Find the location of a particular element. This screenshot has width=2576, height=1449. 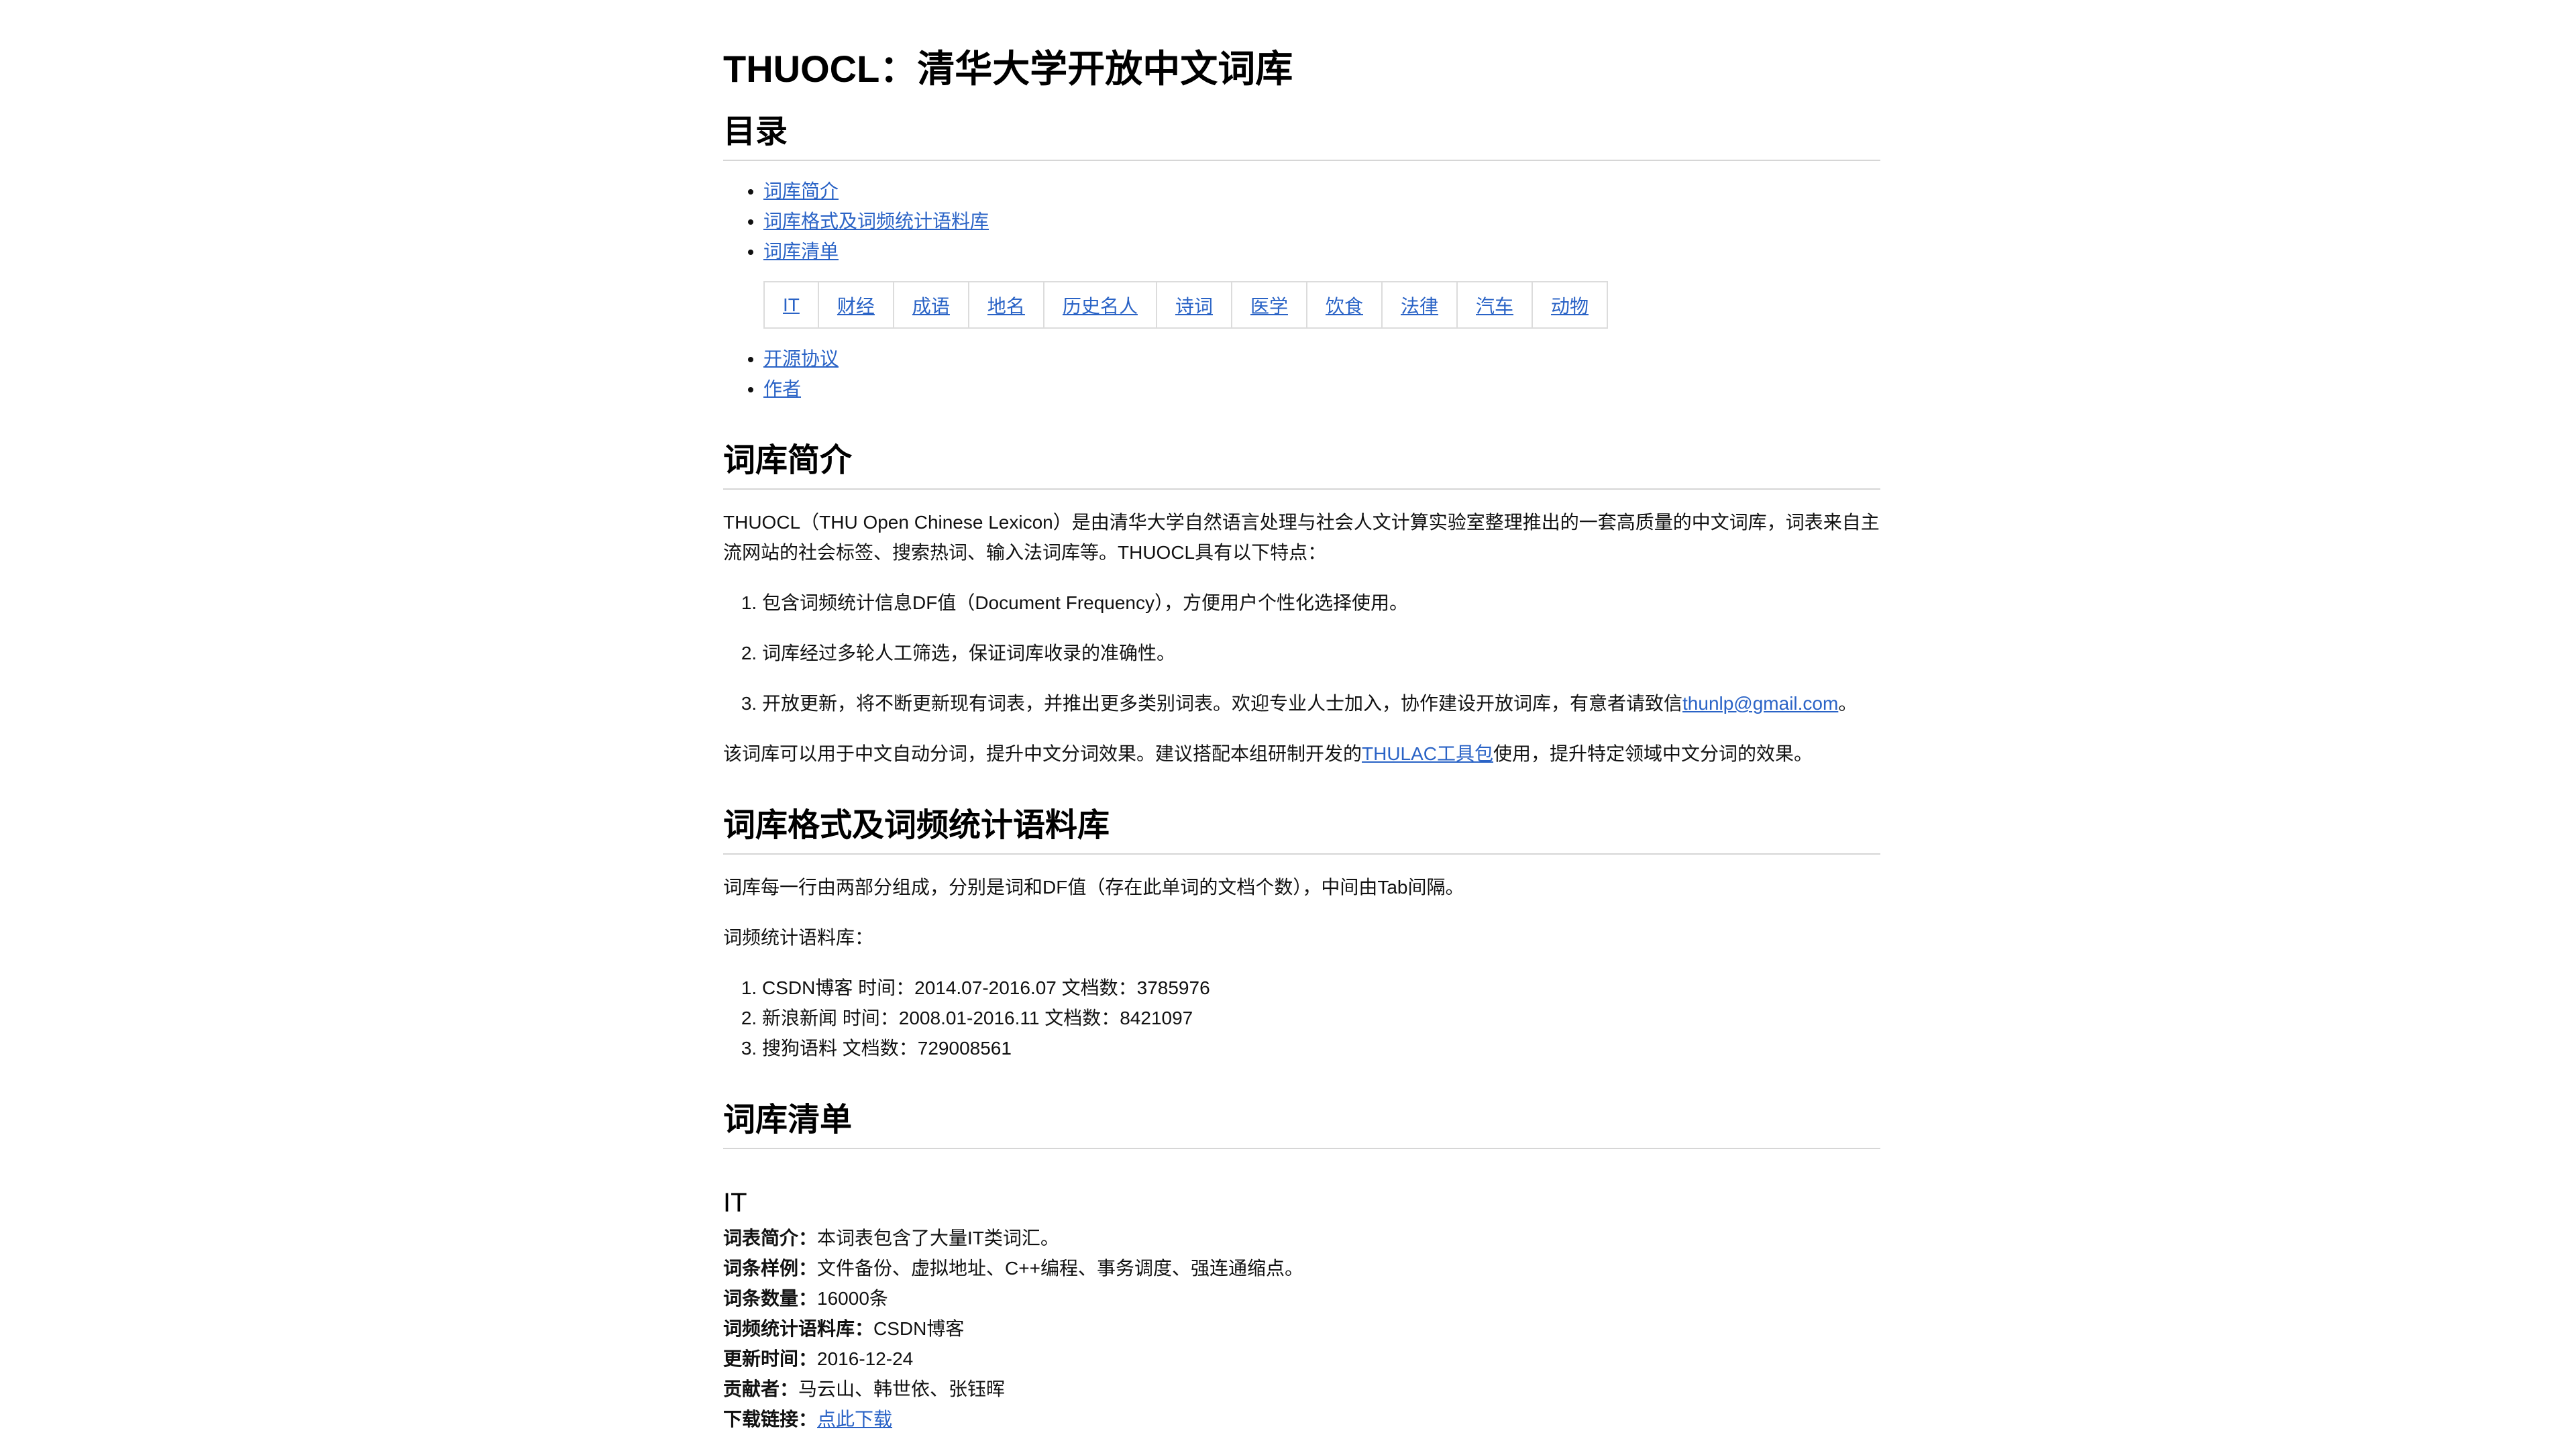

category-cell: 诗词 is located at coordinates (1193, 305).